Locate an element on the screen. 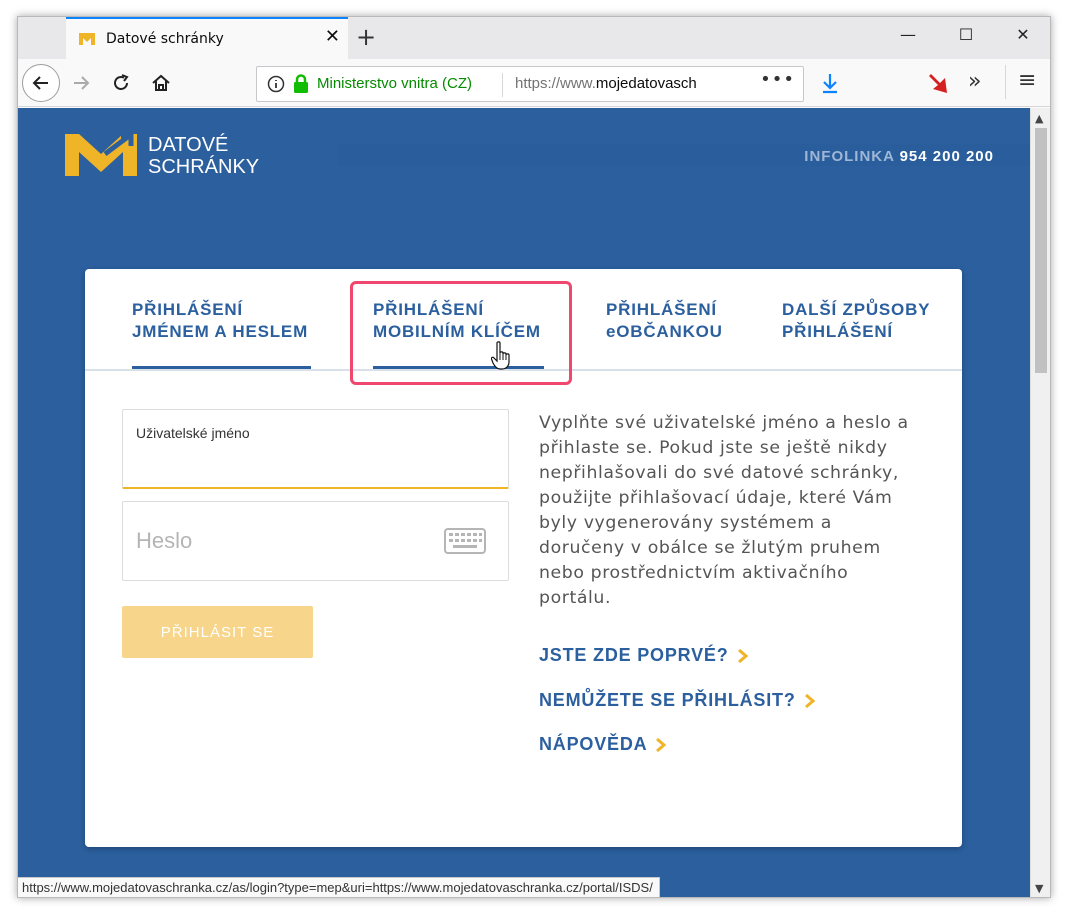 Image resolution: width=1066 pixels, height=914 pixels. first-time-link: JSTE ZDE POPRVÉ? is located at coordinates (644, 655).